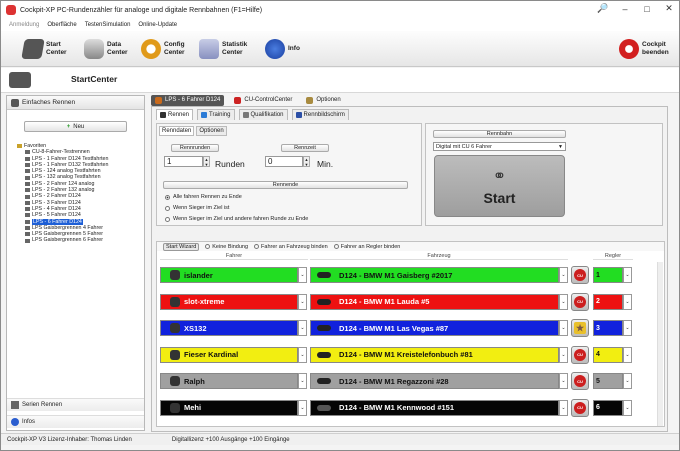 The image size is (680, 451). What do you see at coordinates (608, 275) in the screenshot?
I see `regler-select: 1` at bounding box center [608, 275].